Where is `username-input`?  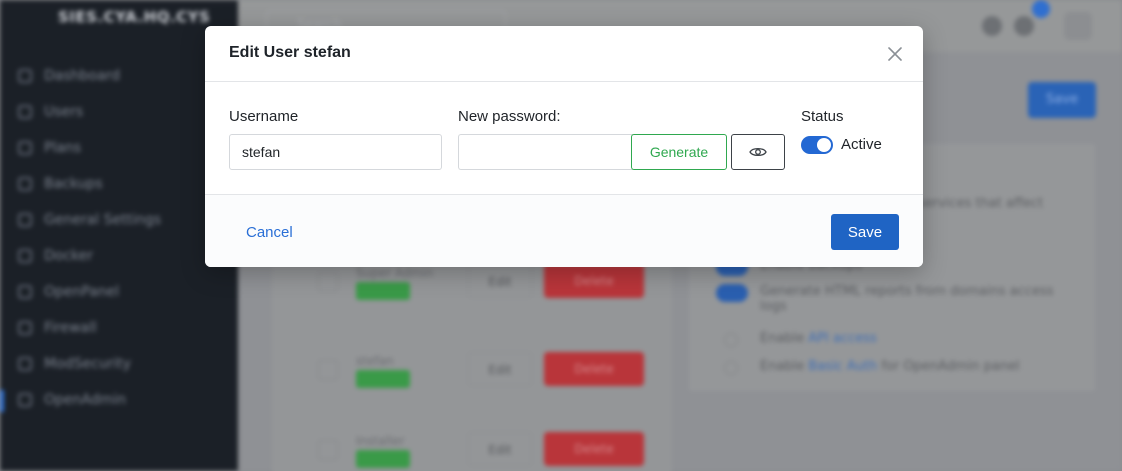 username-input is located at coordinates (335, 152).